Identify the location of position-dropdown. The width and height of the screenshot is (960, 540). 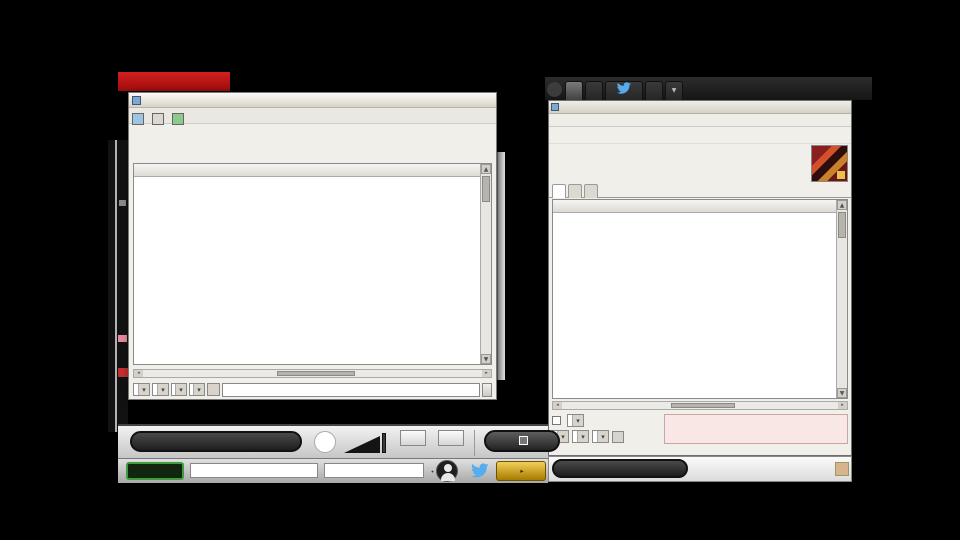
(197, 389).